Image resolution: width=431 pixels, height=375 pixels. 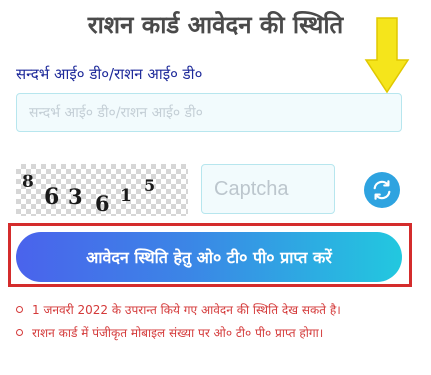 What do you see at coordinates (209, 112) in the screenshot?
I see `reference-id-input` at bounding box center [209, 112].